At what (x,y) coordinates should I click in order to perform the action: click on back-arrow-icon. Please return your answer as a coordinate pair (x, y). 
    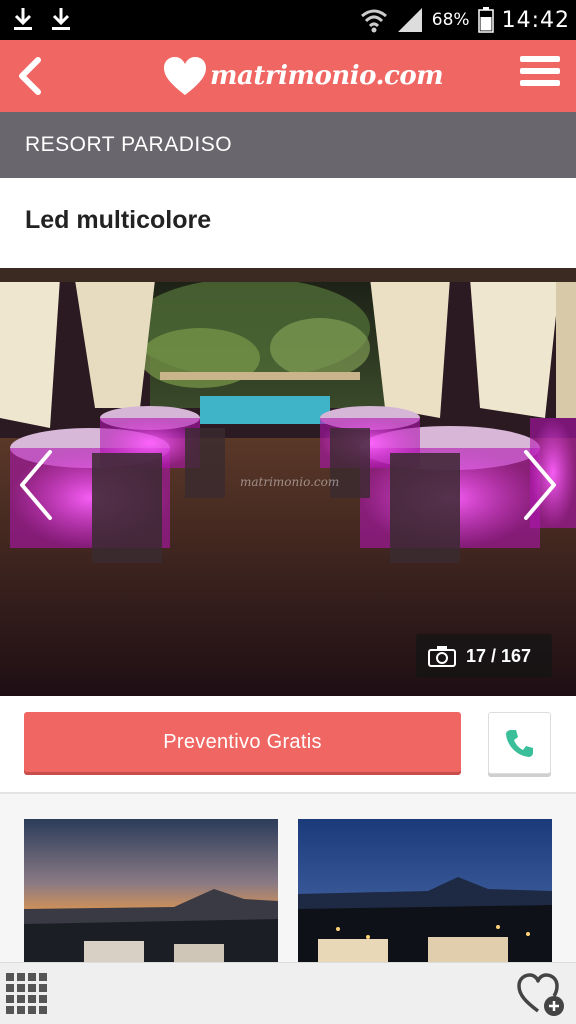
    Looking at the image, I should click on (31, 76).